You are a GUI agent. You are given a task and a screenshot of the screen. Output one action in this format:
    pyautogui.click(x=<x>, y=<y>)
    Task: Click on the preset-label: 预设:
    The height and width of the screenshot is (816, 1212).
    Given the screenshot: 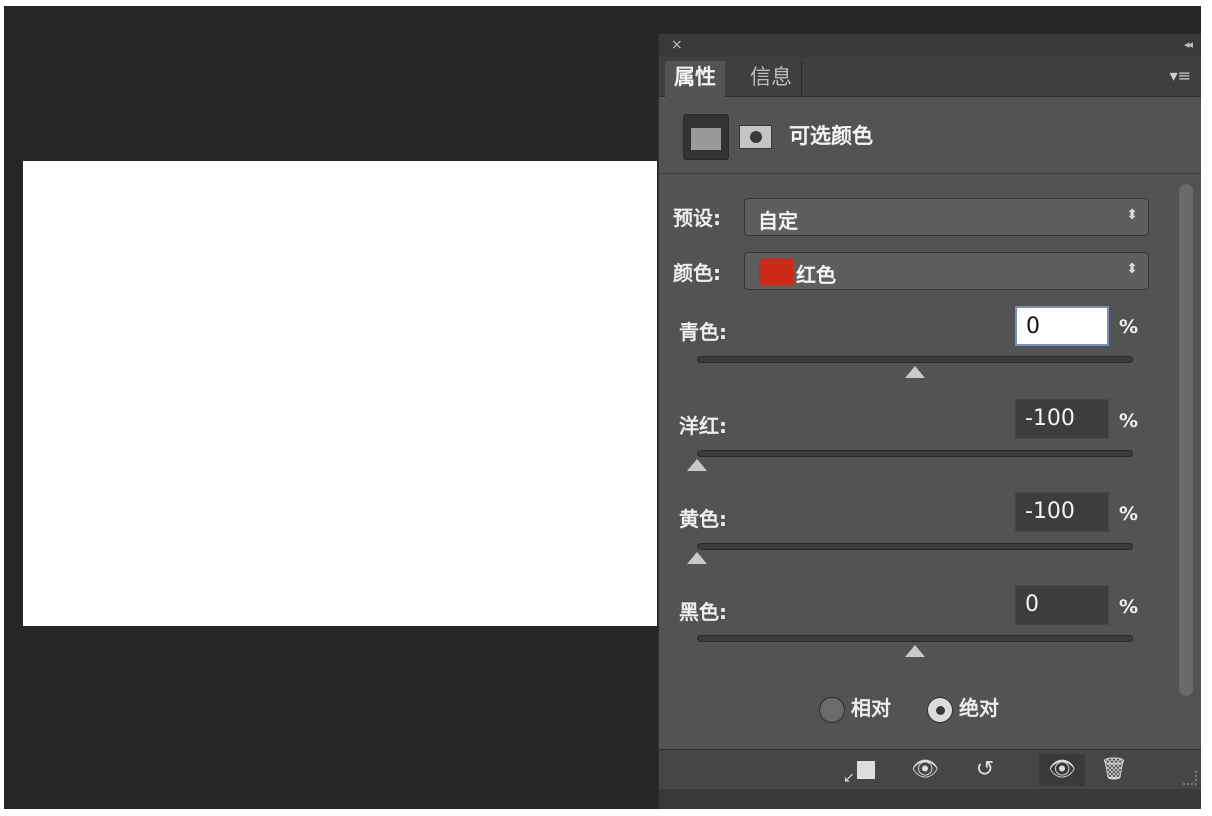 What is the action you would take?
    pyautogui.click(x=697, y=218)
    